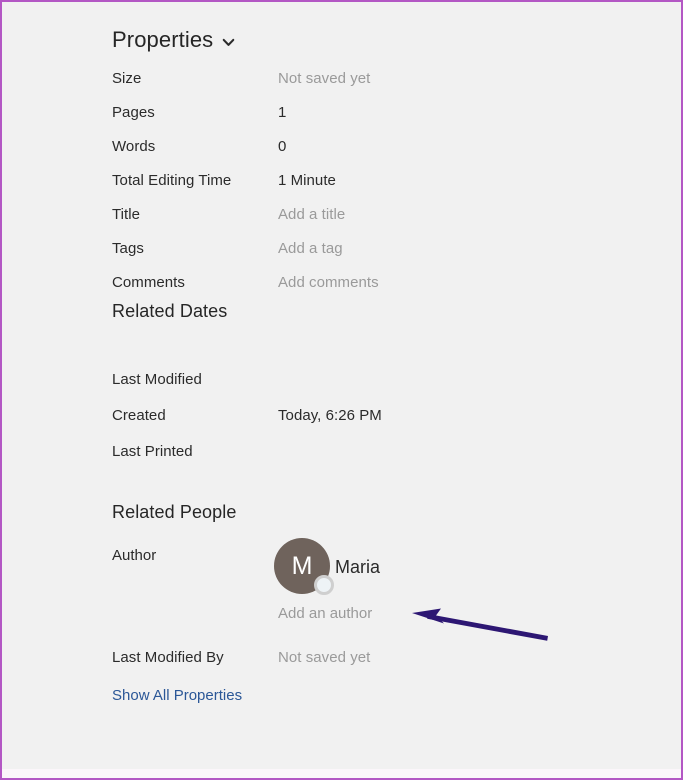 This screenshot has height=780, width=683. I want to click on property-label: Size, so click(127, 78).